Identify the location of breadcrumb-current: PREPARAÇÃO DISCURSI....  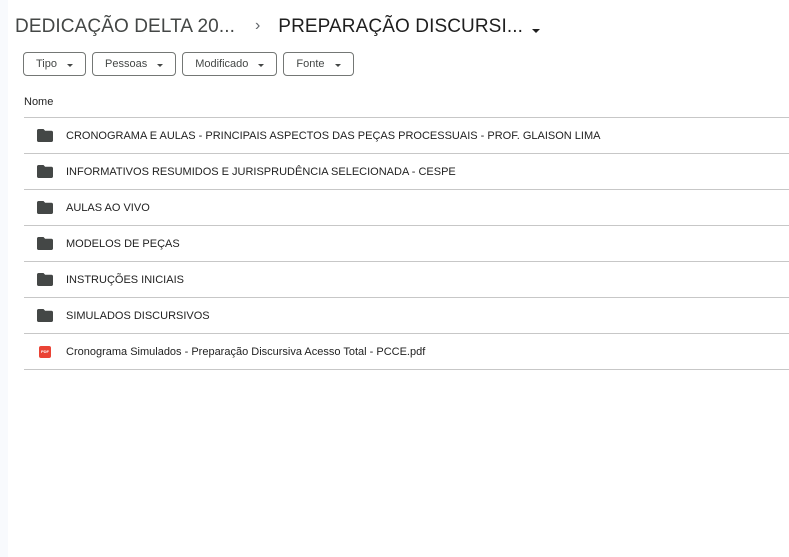
(409, 27).